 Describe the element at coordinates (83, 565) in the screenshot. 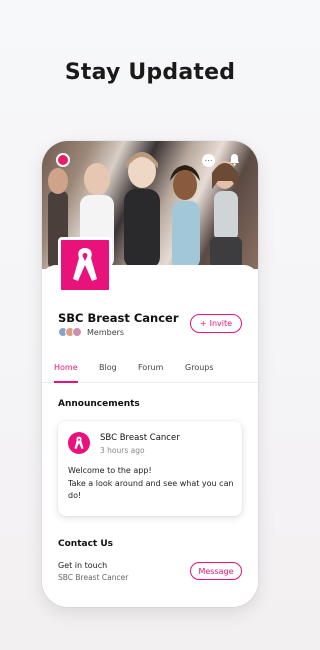

I see `contact-label: Get in touch` at that location.